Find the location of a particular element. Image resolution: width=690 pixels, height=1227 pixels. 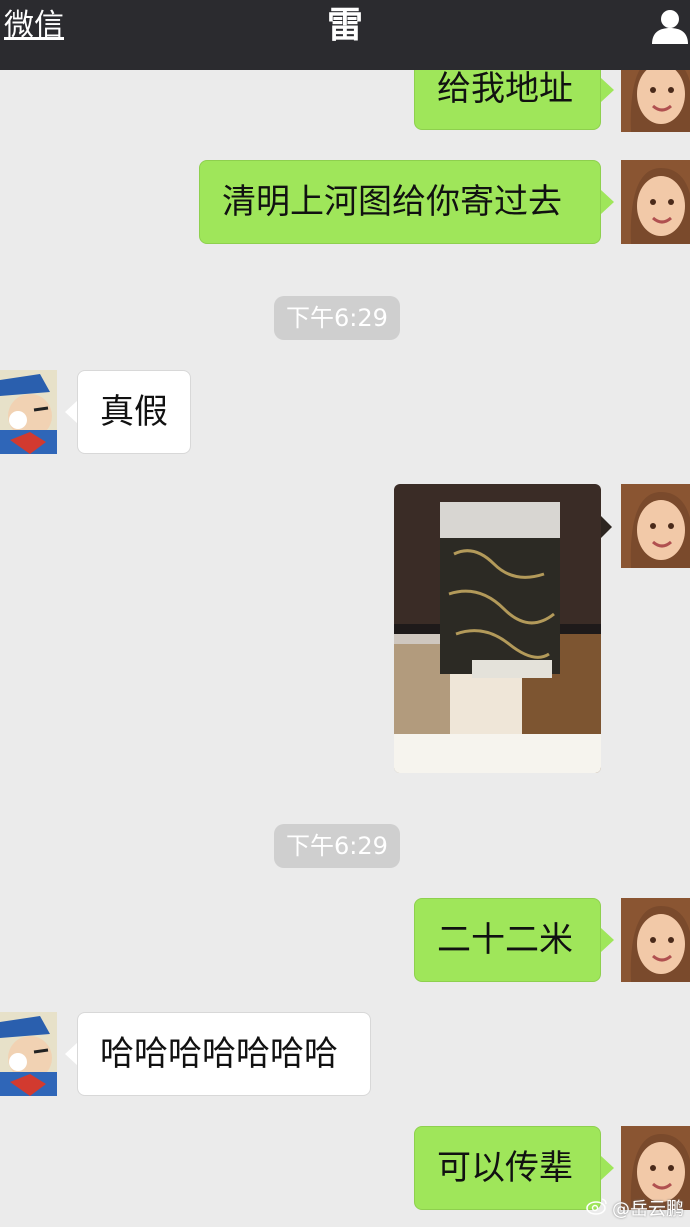

sent-message-bubble: 可以传辈 is located at coordinates (507, 1168).